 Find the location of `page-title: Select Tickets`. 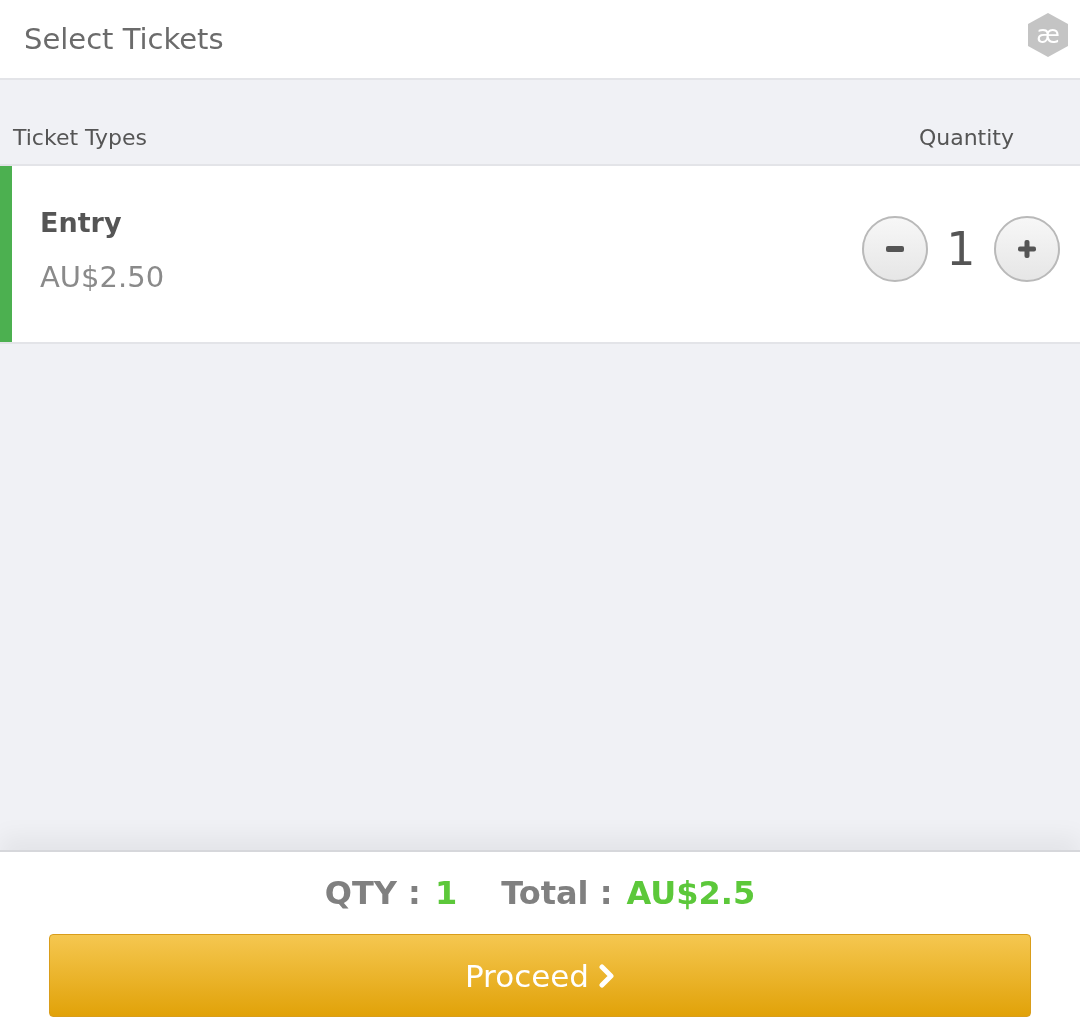

page-title: Select Tickets is located at coordinates (124, 39).